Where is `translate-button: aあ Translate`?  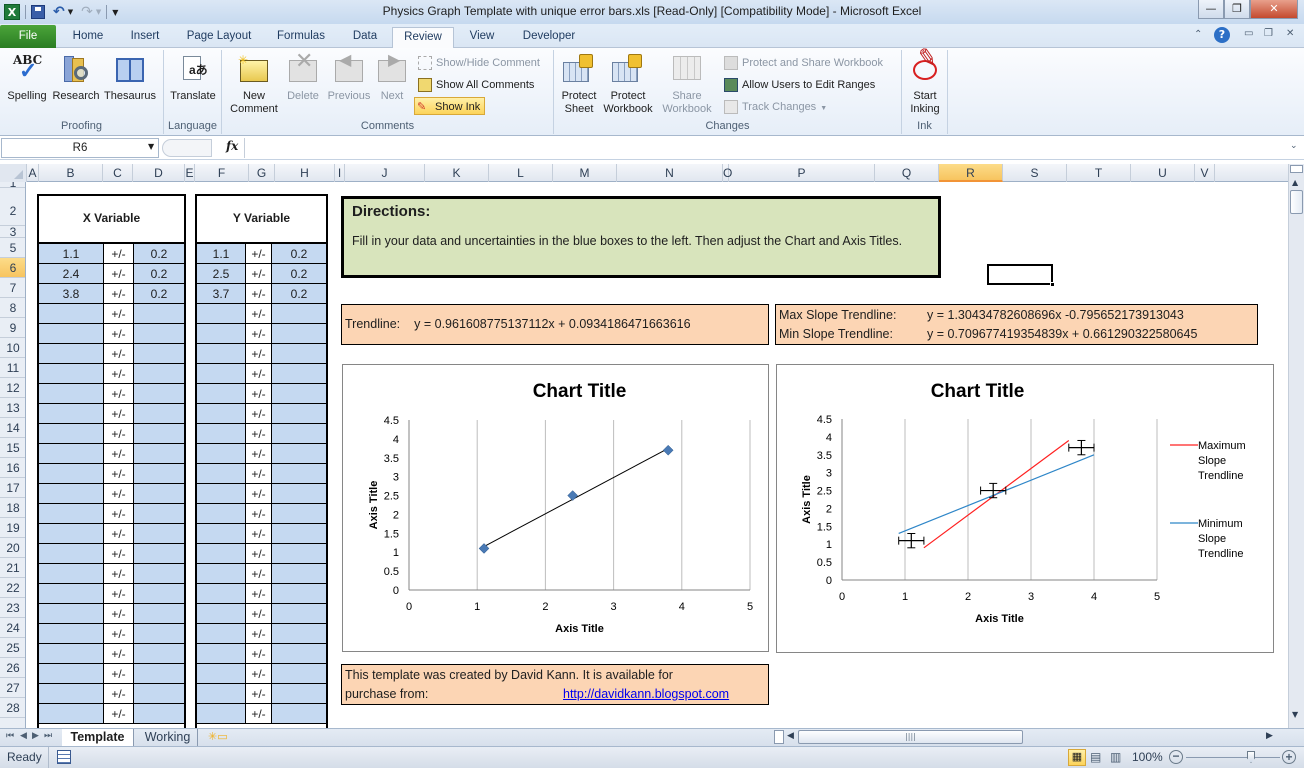 translate-button: aあ Translate is located at coordinates (193, 77).